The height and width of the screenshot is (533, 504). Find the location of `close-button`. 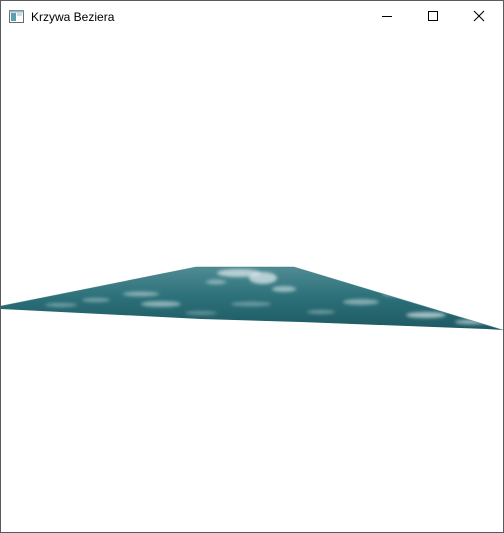

close-button is located at coordinates (479, 16).